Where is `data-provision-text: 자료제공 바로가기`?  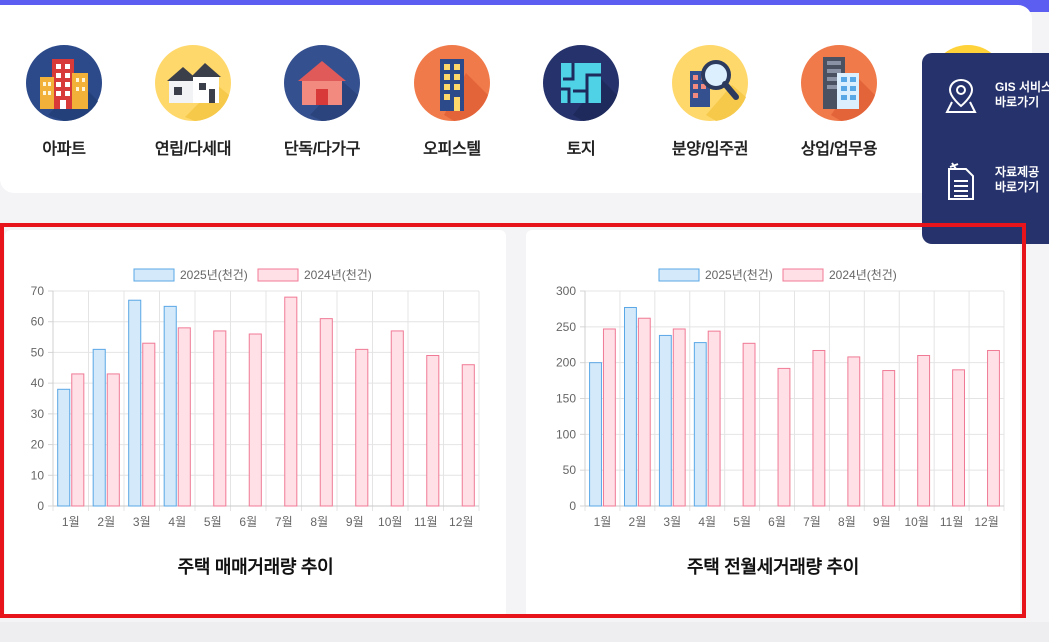
data-provision-text: 자료제공 바로가기 is located at coordinates (1017, 179).